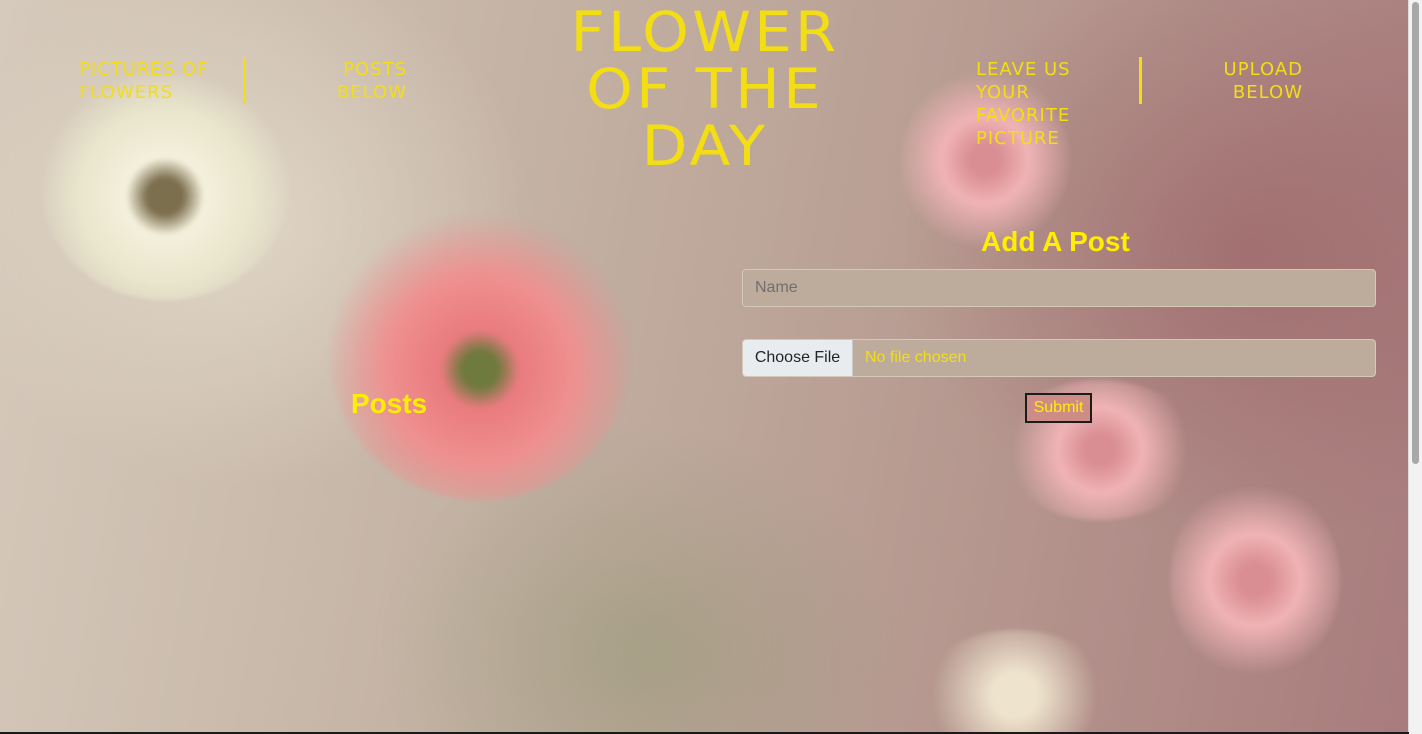  Describe the element at coordinates (1058, 408) in the screenshot. I see `submit-button: Submit` at that location.